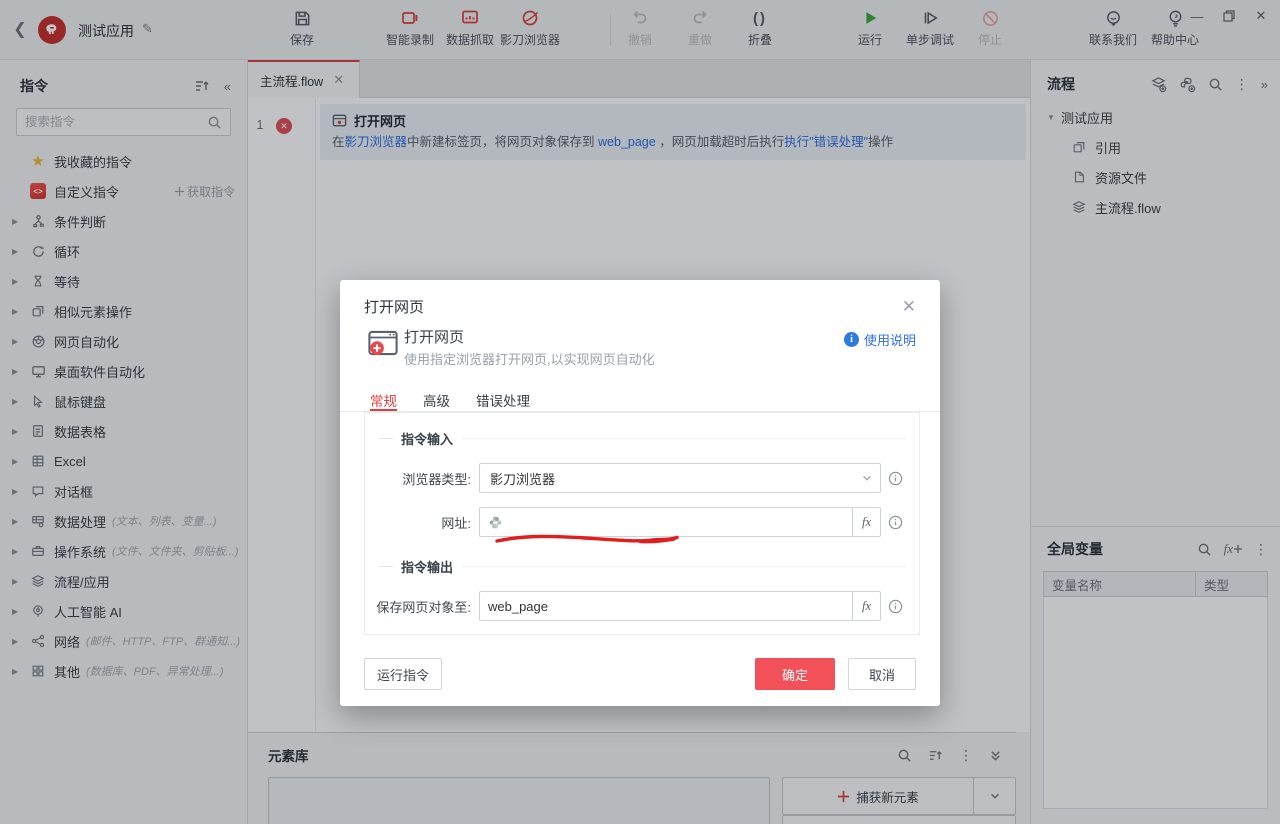  What do you see at coordinates (434, 337) in the screenshot?
I see `dialog-command-name: 打开网页` at bounding box center [434, 337].